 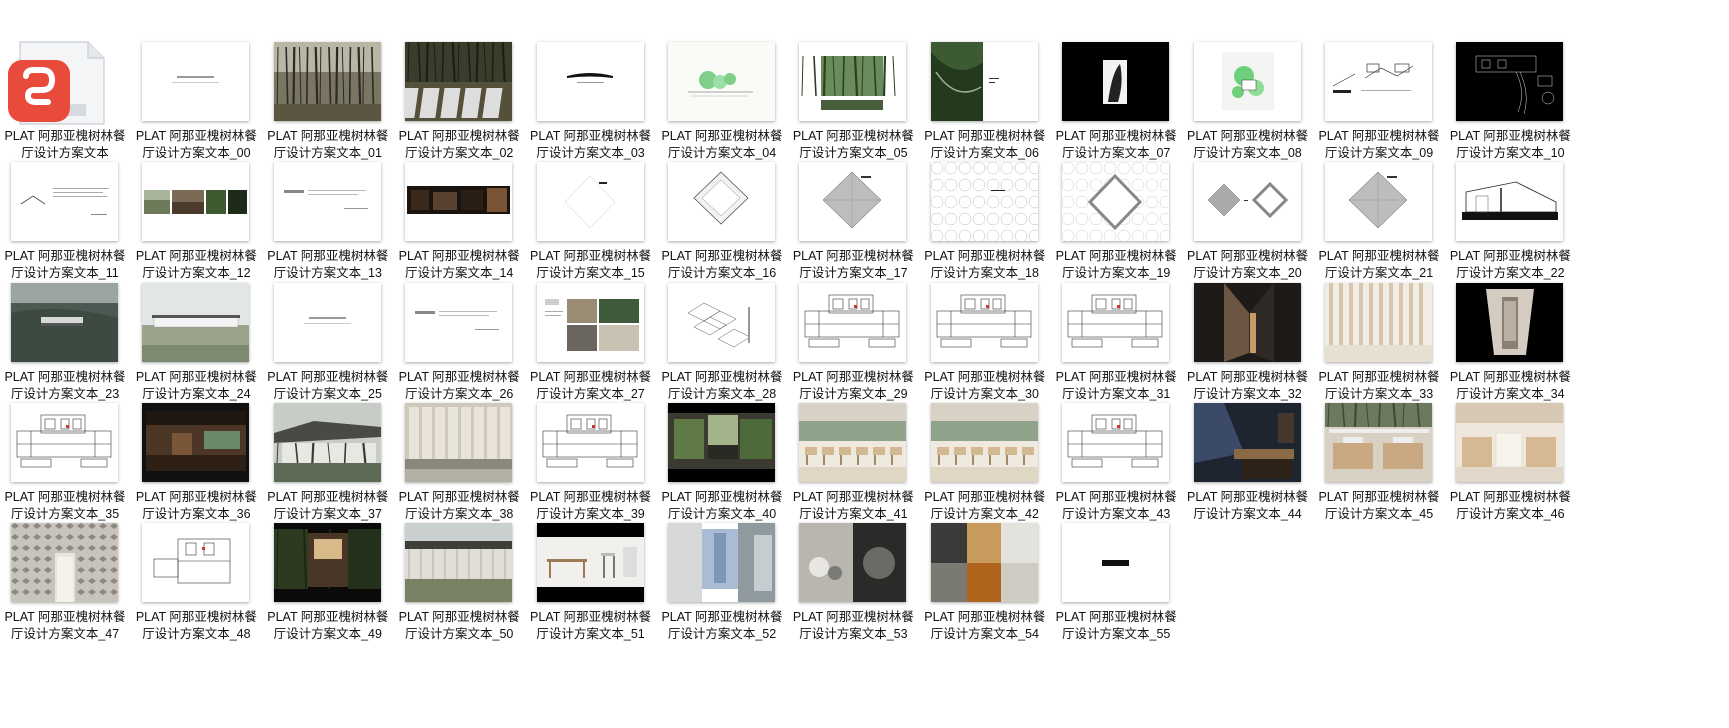 I want to click on file-item: PLAT 阿那亚槐树林餐厅设计方案文本_28, so click(x=722, y=347).